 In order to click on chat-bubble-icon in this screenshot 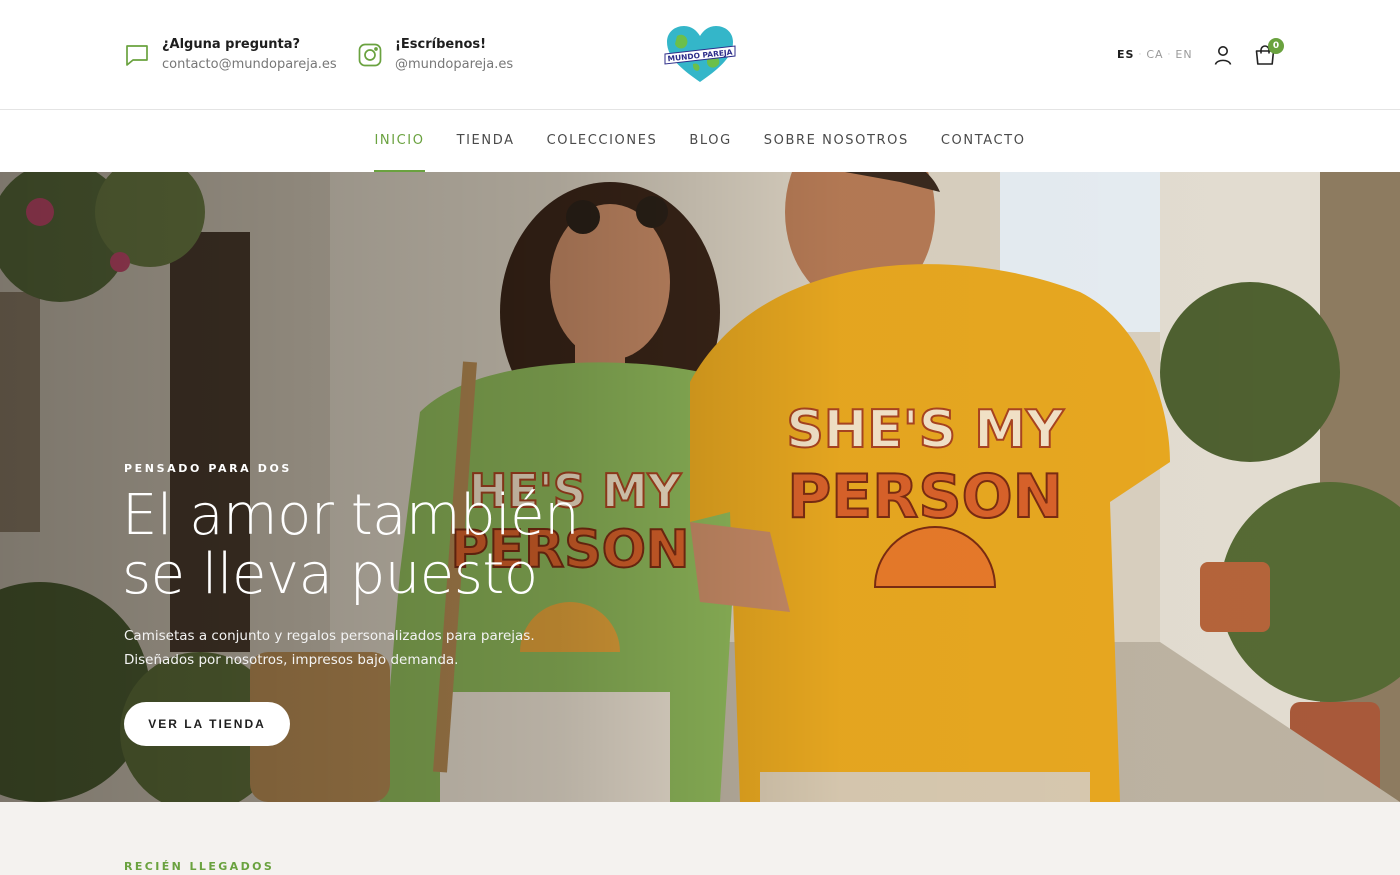, I will do `click(137, 55)`.